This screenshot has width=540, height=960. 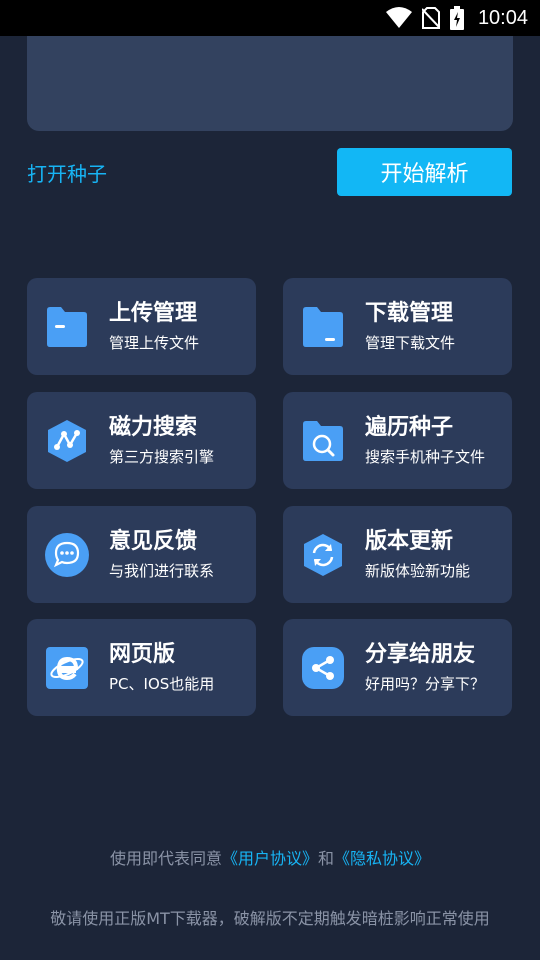 I want to click on folder-search-icon, so click(x=323, y=441).